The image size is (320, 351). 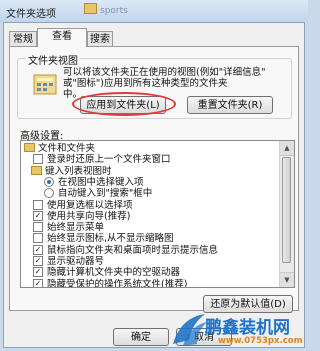 What do you see at coordinates (247, 328) in the screenshot?
I see `watermark-brand: 鹏鑫装机网` at bounding box center [247, 328].